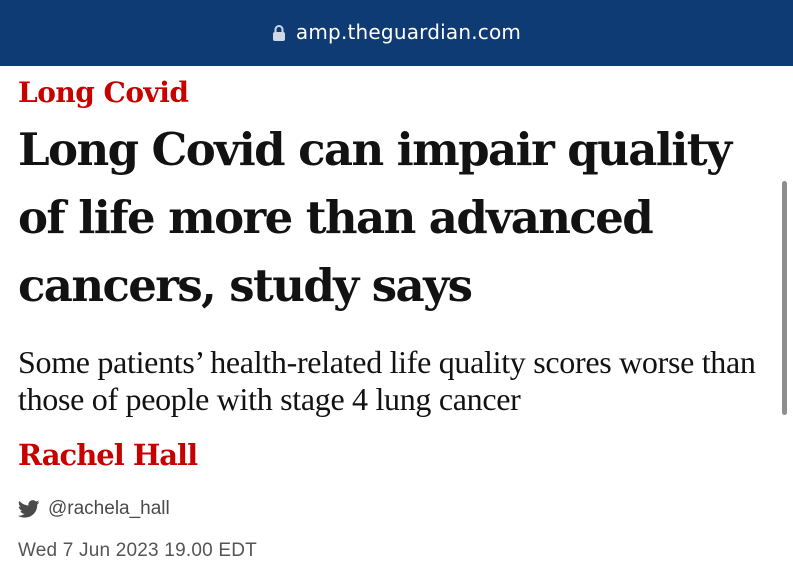 The height and width of the screenshot is (582, 793). Describe the element at coordinates (103, 92) in the screenshot. I see `section-label: Long Covid` at that location.